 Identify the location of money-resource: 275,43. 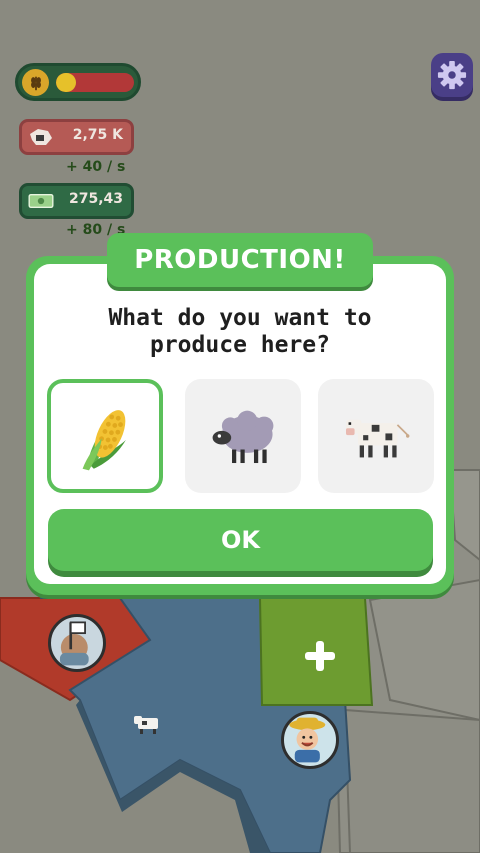
(76, 201).